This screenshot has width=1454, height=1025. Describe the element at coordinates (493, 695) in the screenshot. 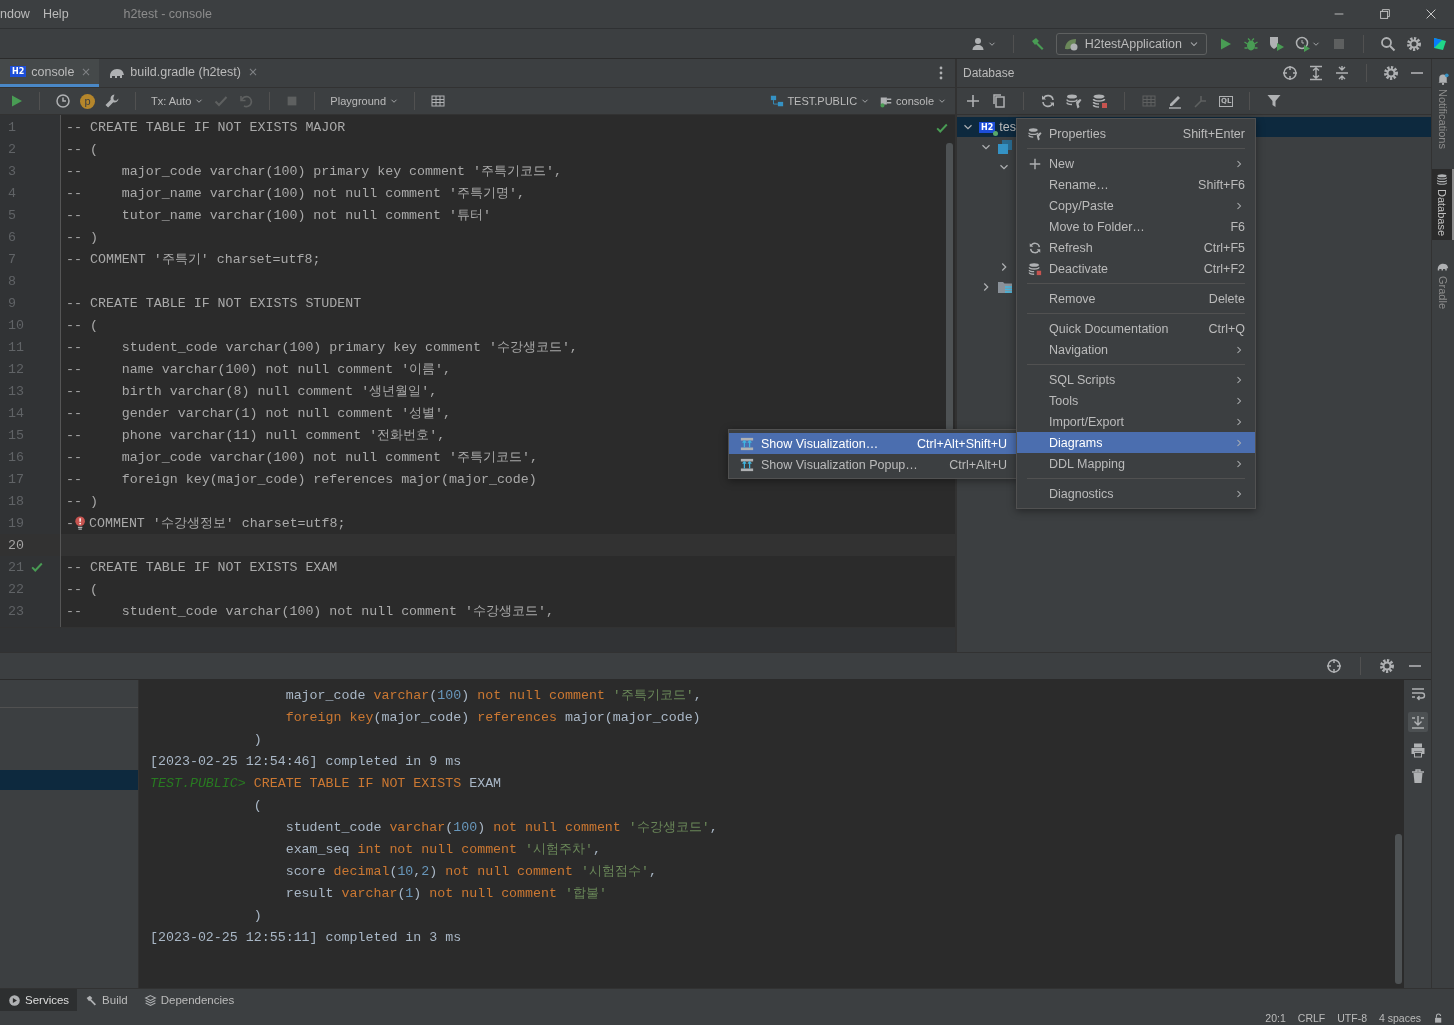

I see `console-line: major_code varchar(100) not null comment '주특기코드',` at that location.